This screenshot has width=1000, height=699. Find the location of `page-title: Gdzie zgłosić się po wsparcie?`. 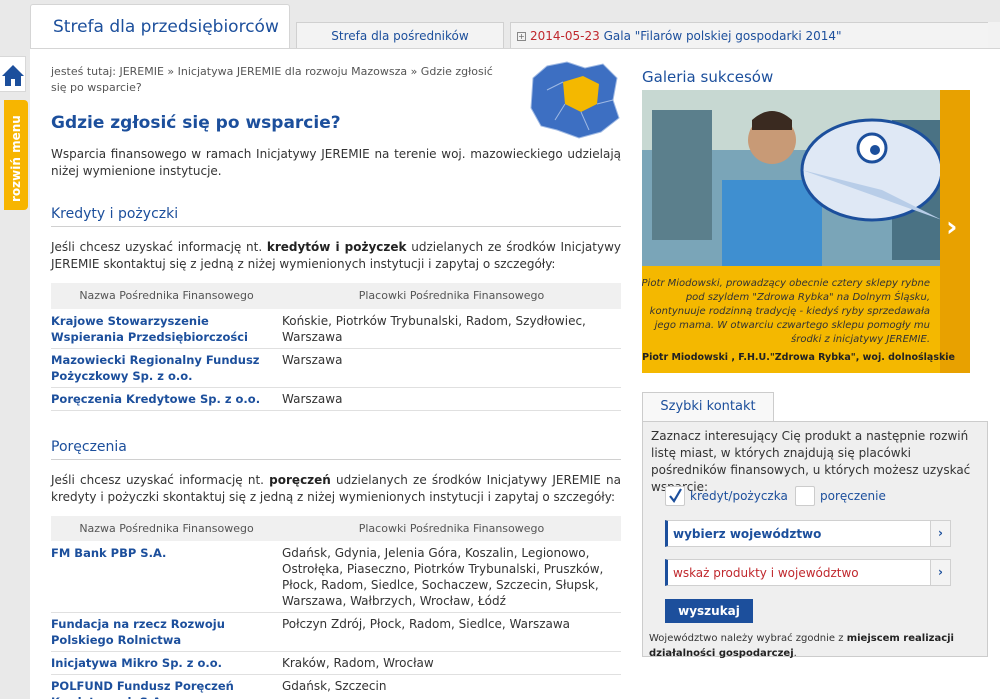

page-title: Gdzie zgłosić się po wsparcie? is located at coordinates (196, 123).